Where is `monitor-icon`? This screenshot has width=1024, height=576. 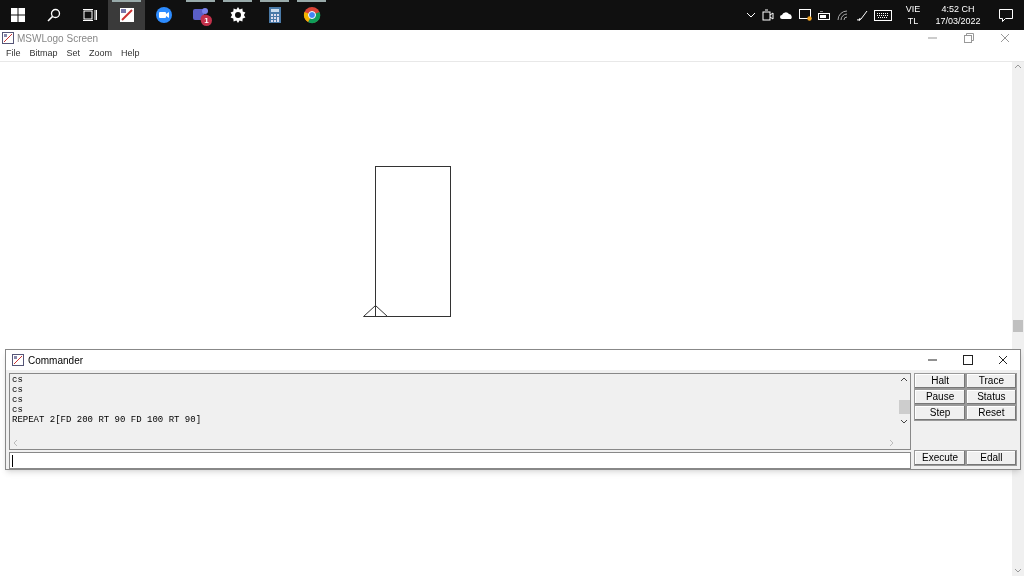
monitor-icon is located at coordinates (805, 15).